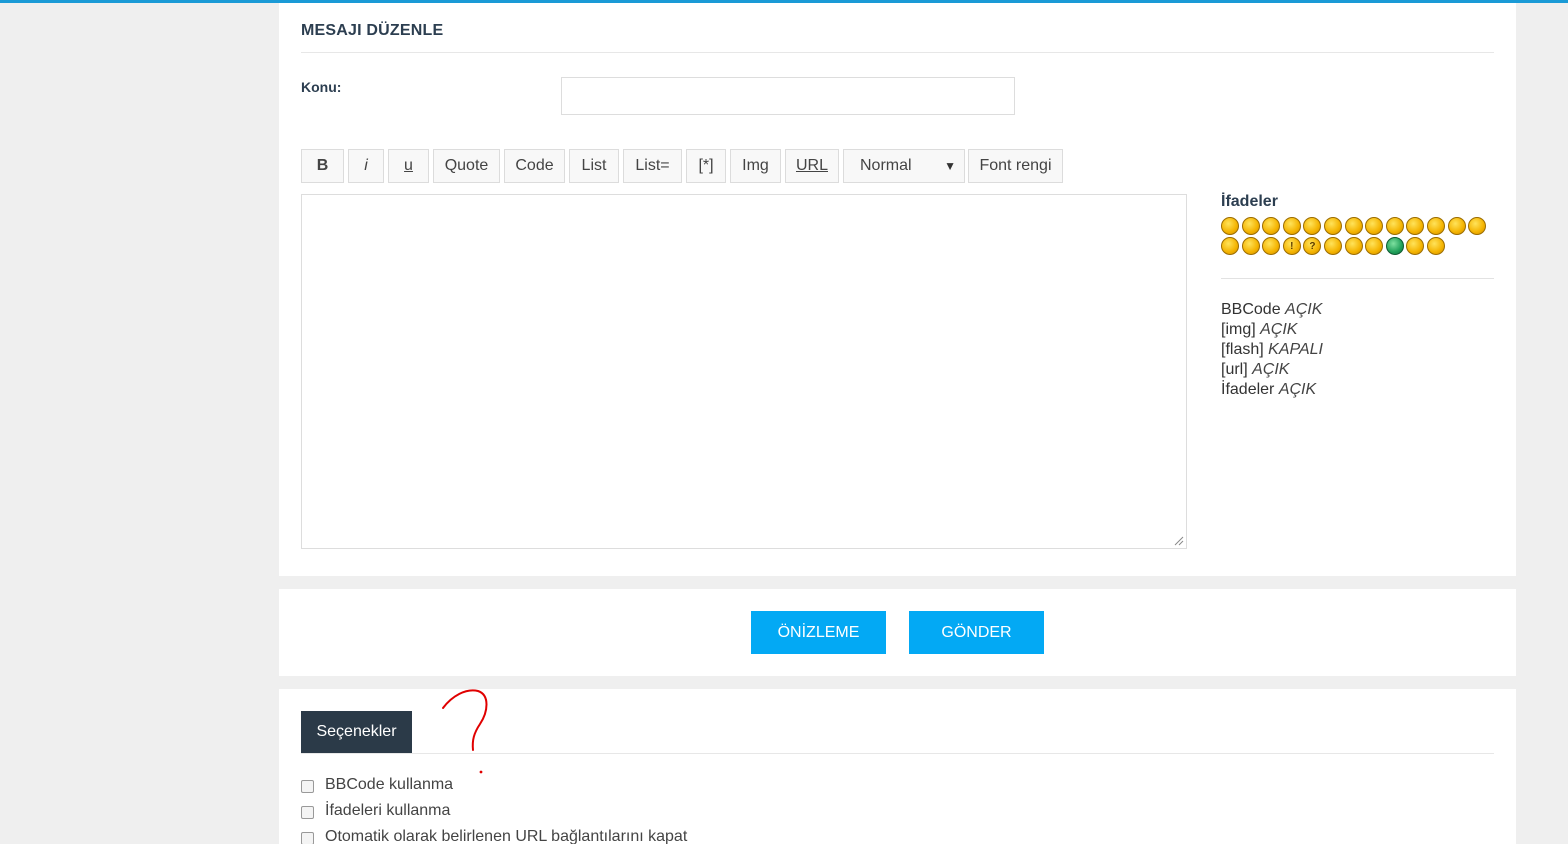 This screenshot has height=844, width=1568. Describe the element at coordinates (1234, 369) in the screenshot. I see `status-url-label: [url]` at that location.